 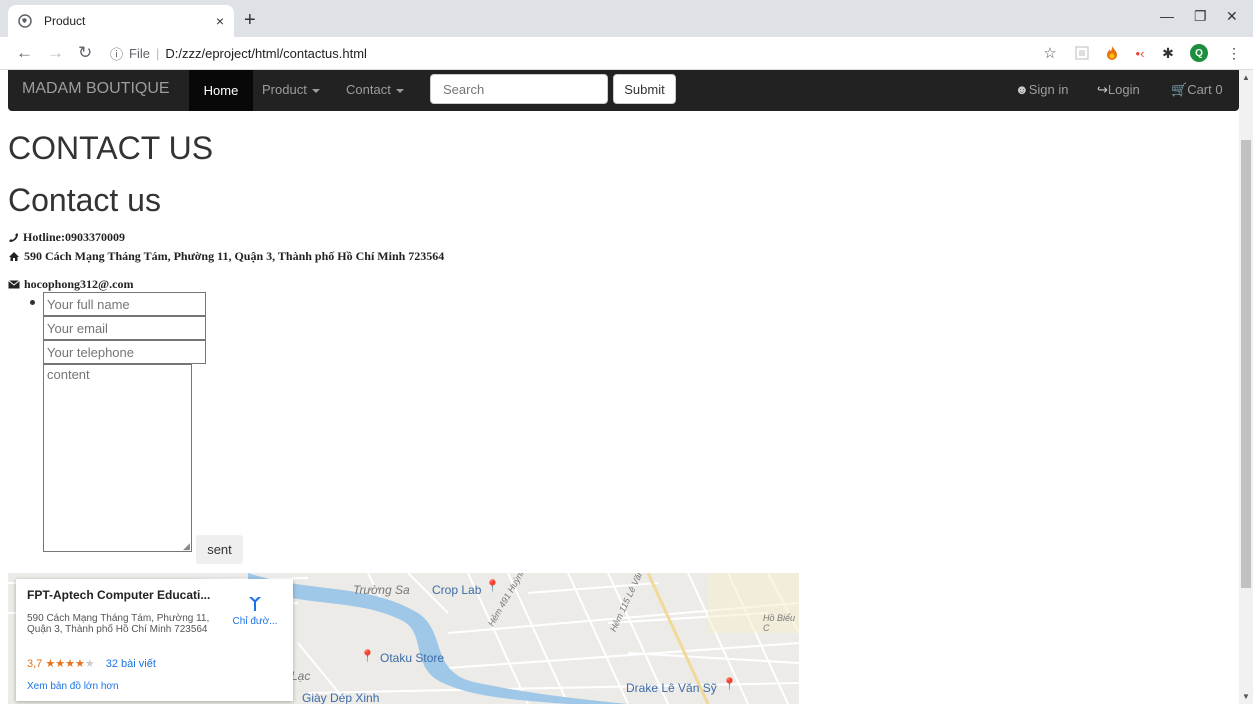 I want to click on full-name-input, so click(x=124, y=304).